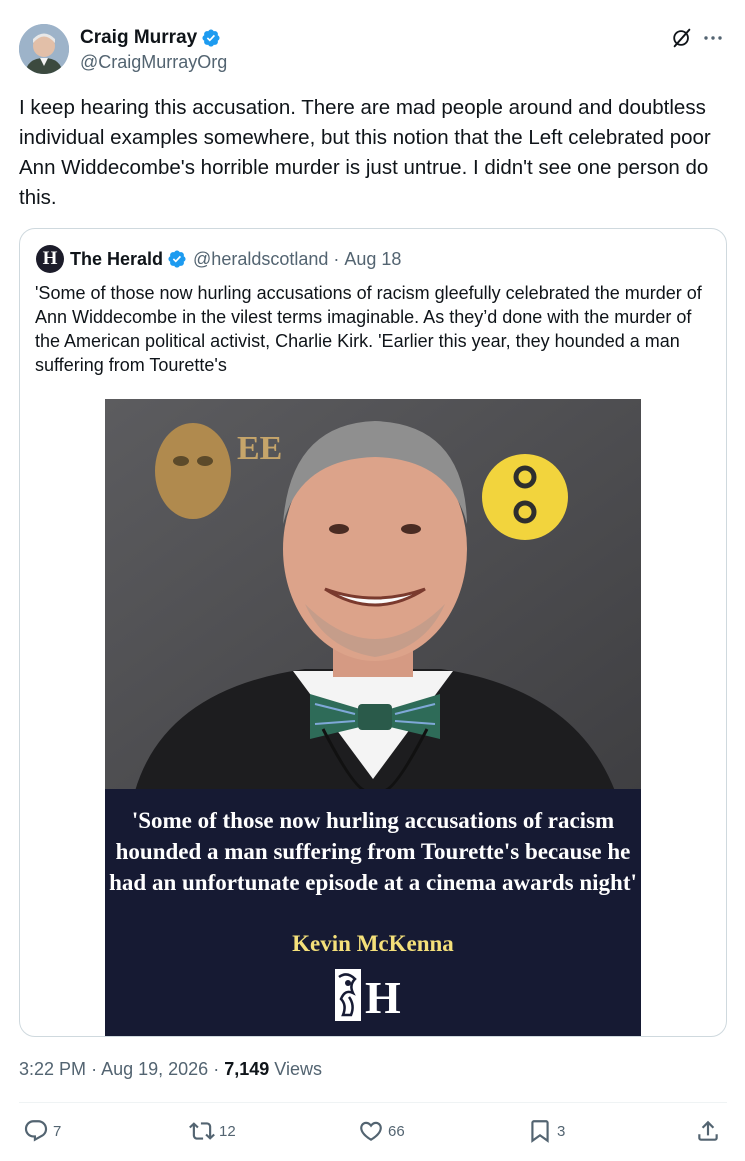  Describe the element at coordinates (44, 49) in the screenshot. I see `author-avatar` at that location.